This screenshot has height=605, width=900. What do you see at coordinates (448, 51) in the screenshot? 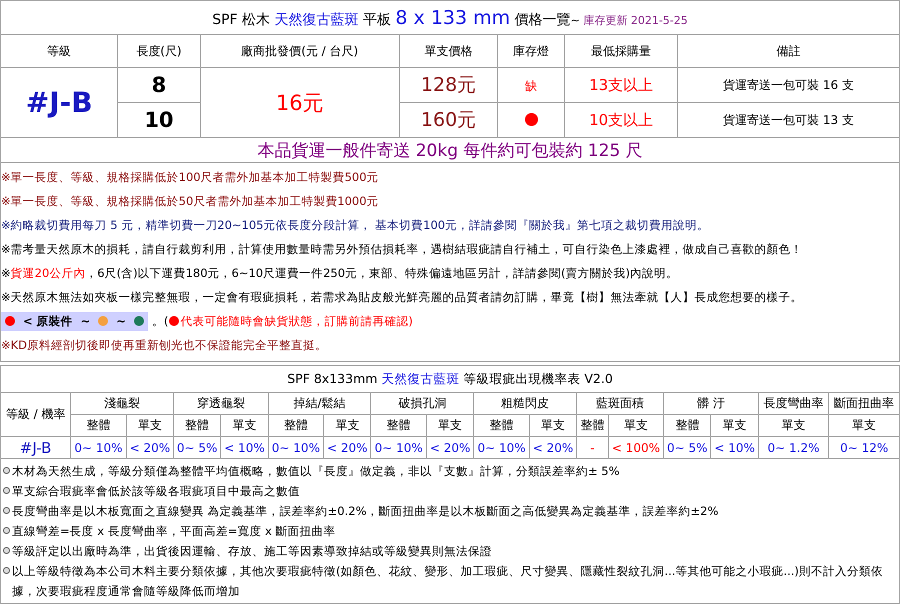
I see `header-cell: 單支價格` at bounding box center [448, 51].